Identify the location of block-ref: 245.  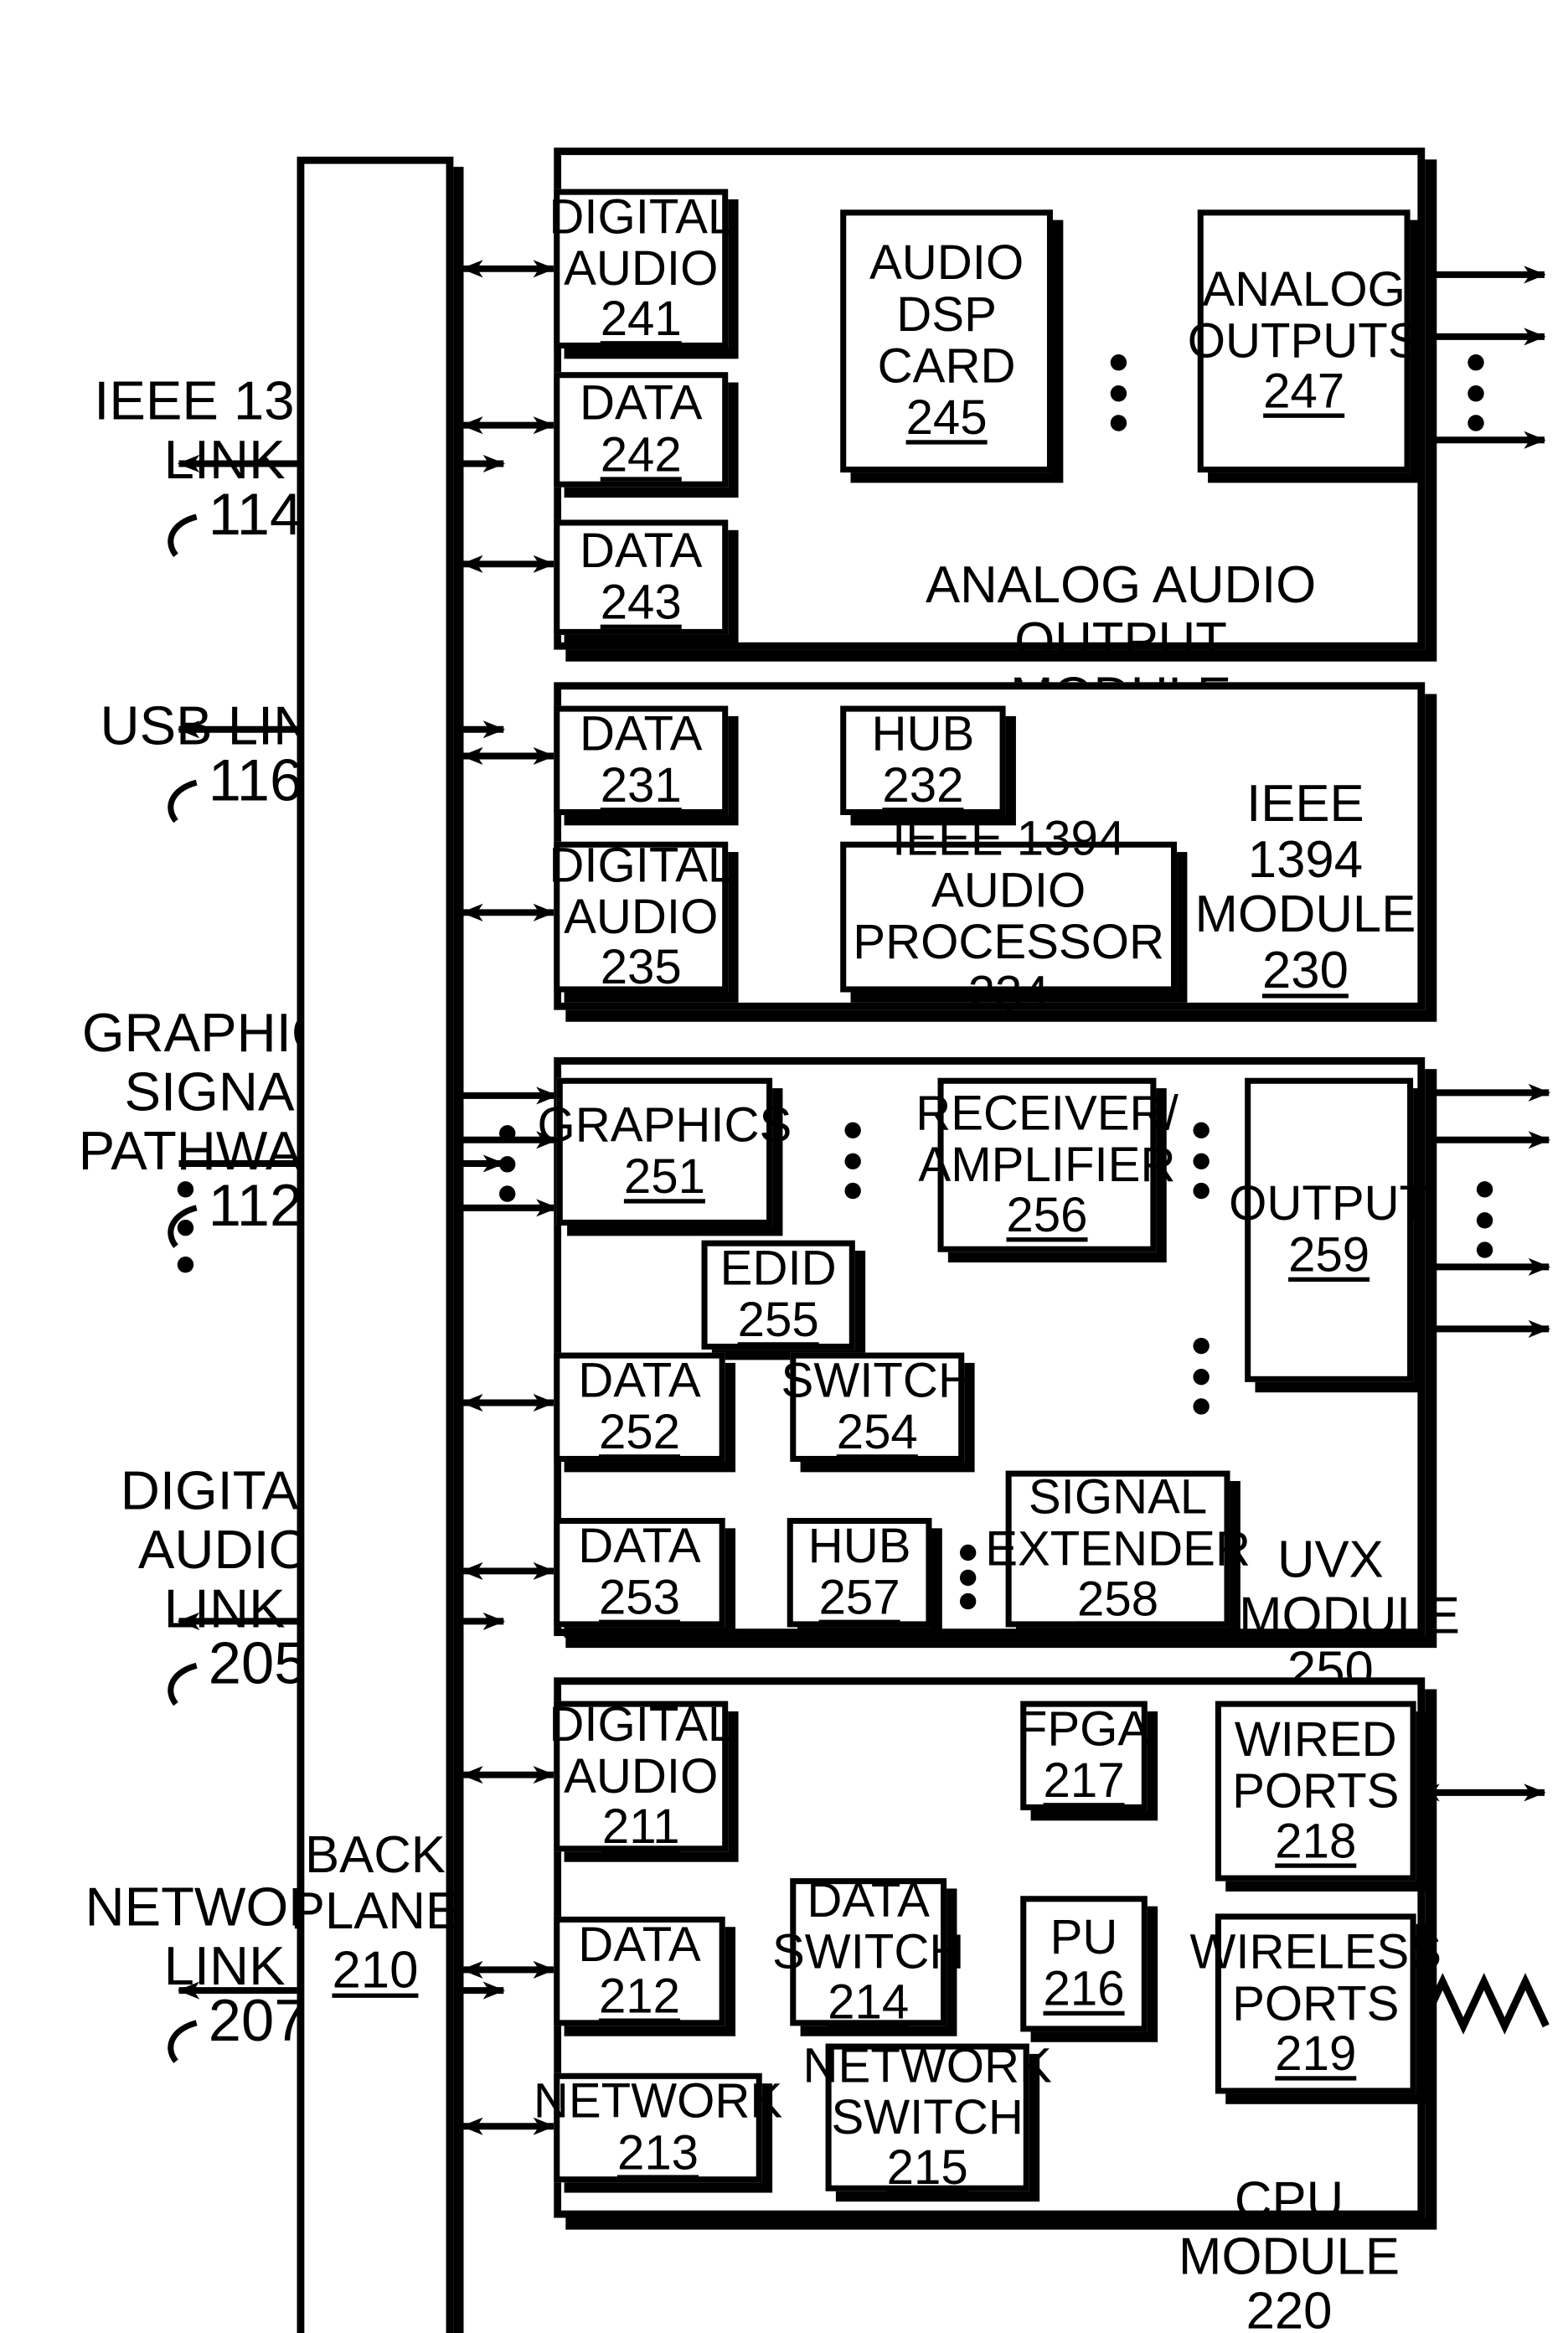
(947, 418).